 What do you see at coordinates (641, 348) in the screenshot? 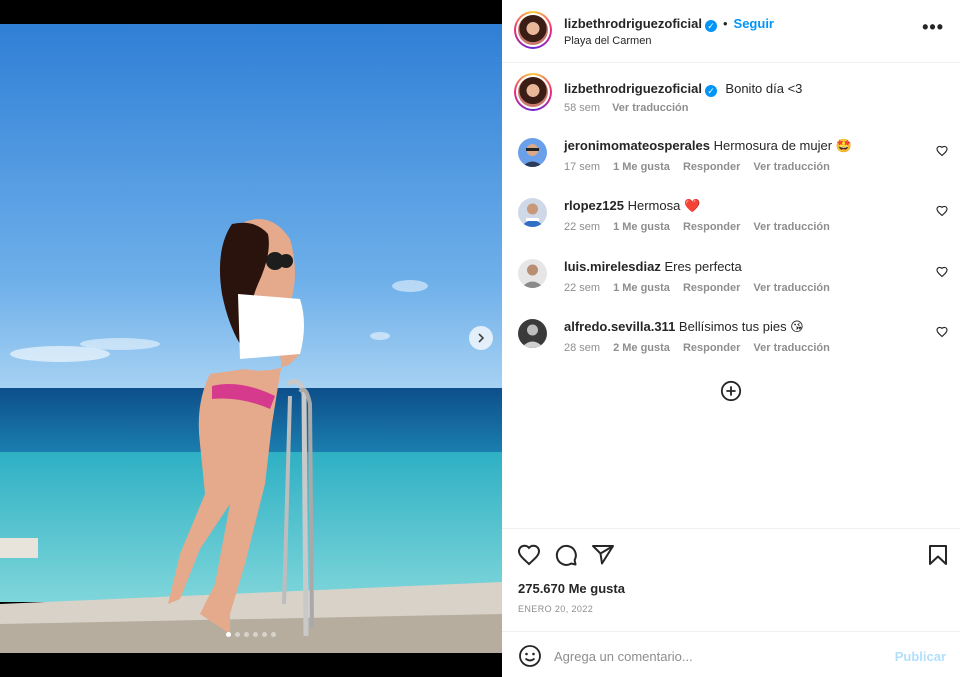
I see `comment-likes: 2 Me gusta` at bounding box center [641, 348].